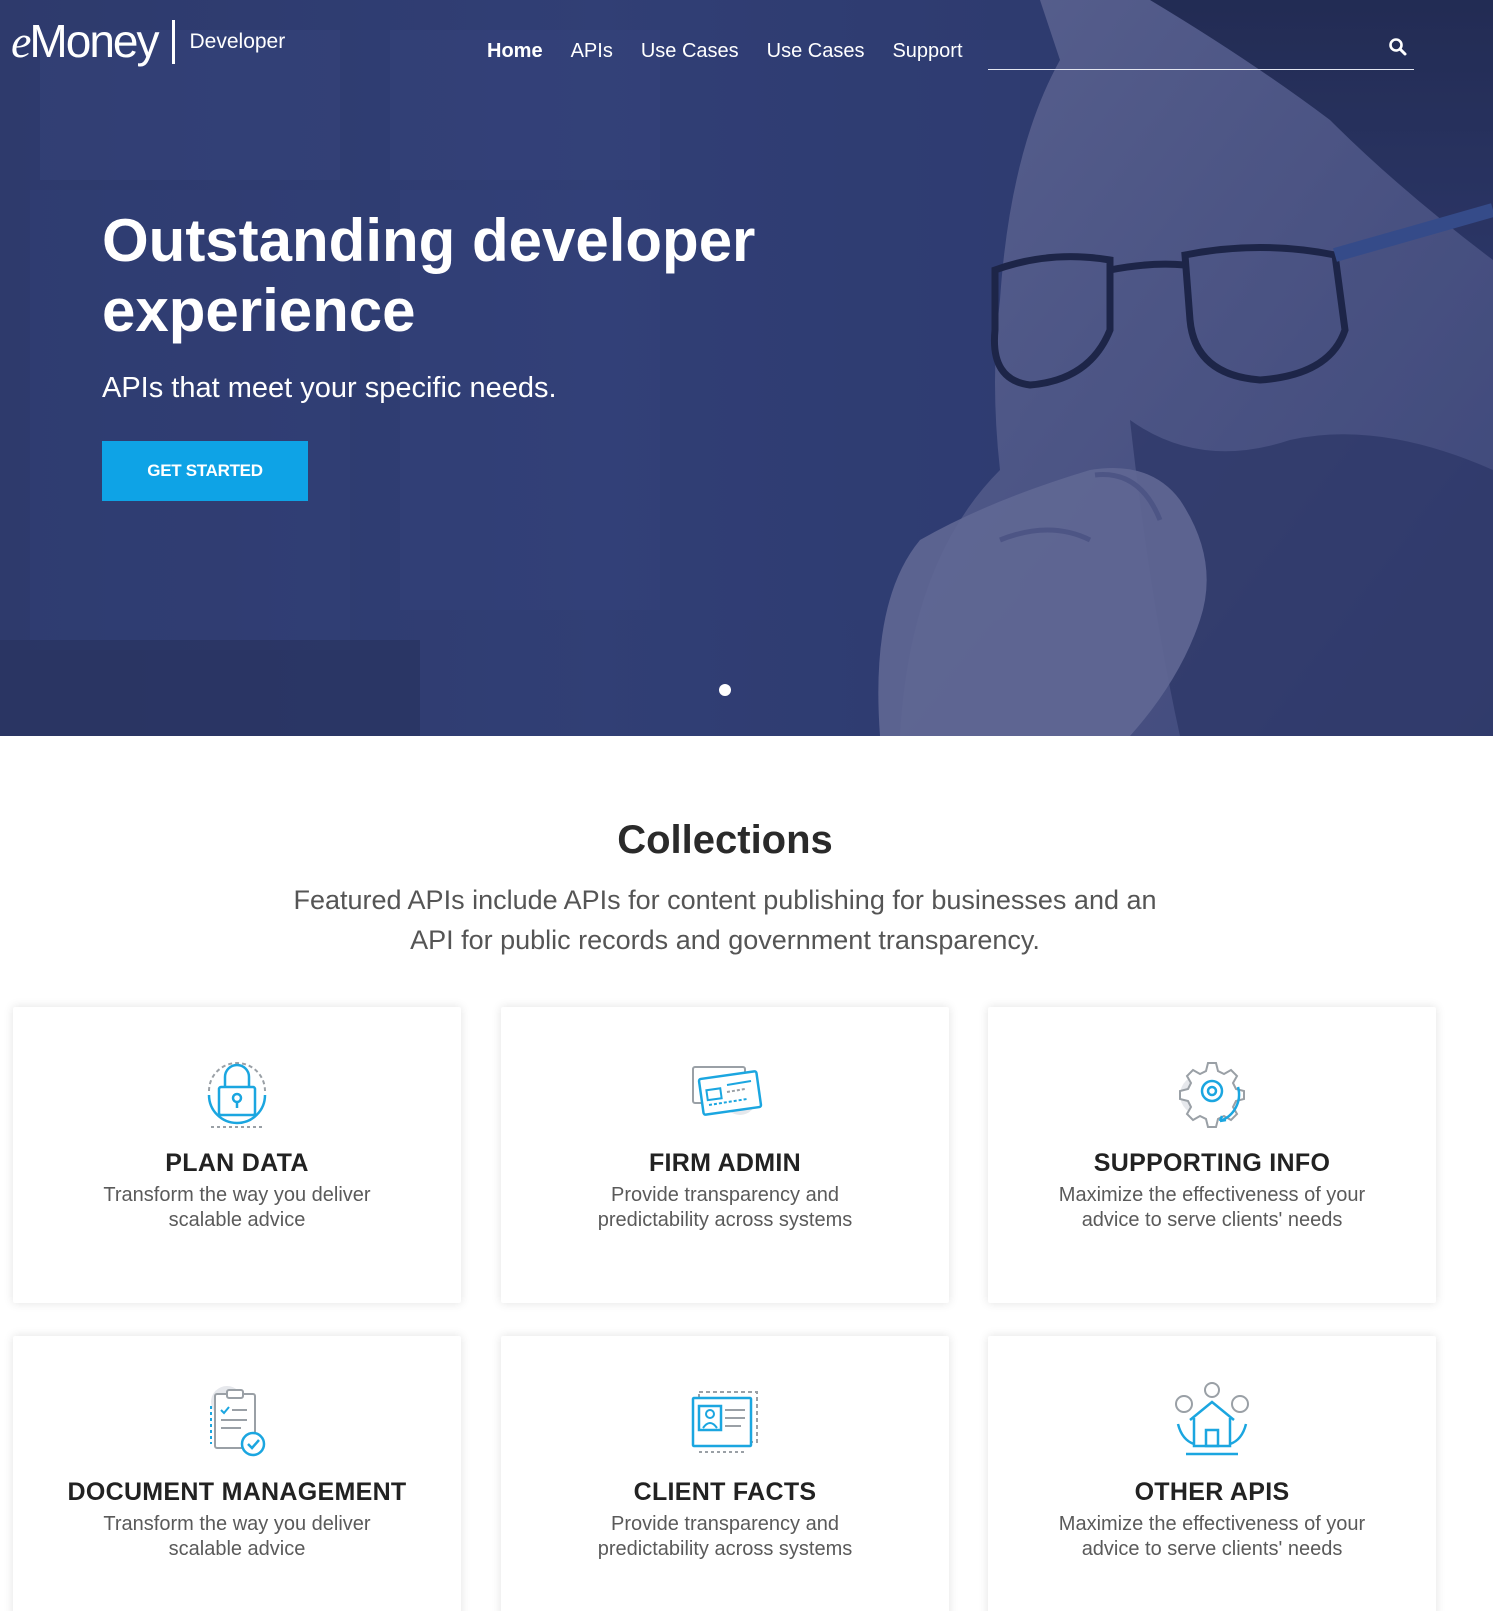  I want to click on search-input, so click(1183, 49).